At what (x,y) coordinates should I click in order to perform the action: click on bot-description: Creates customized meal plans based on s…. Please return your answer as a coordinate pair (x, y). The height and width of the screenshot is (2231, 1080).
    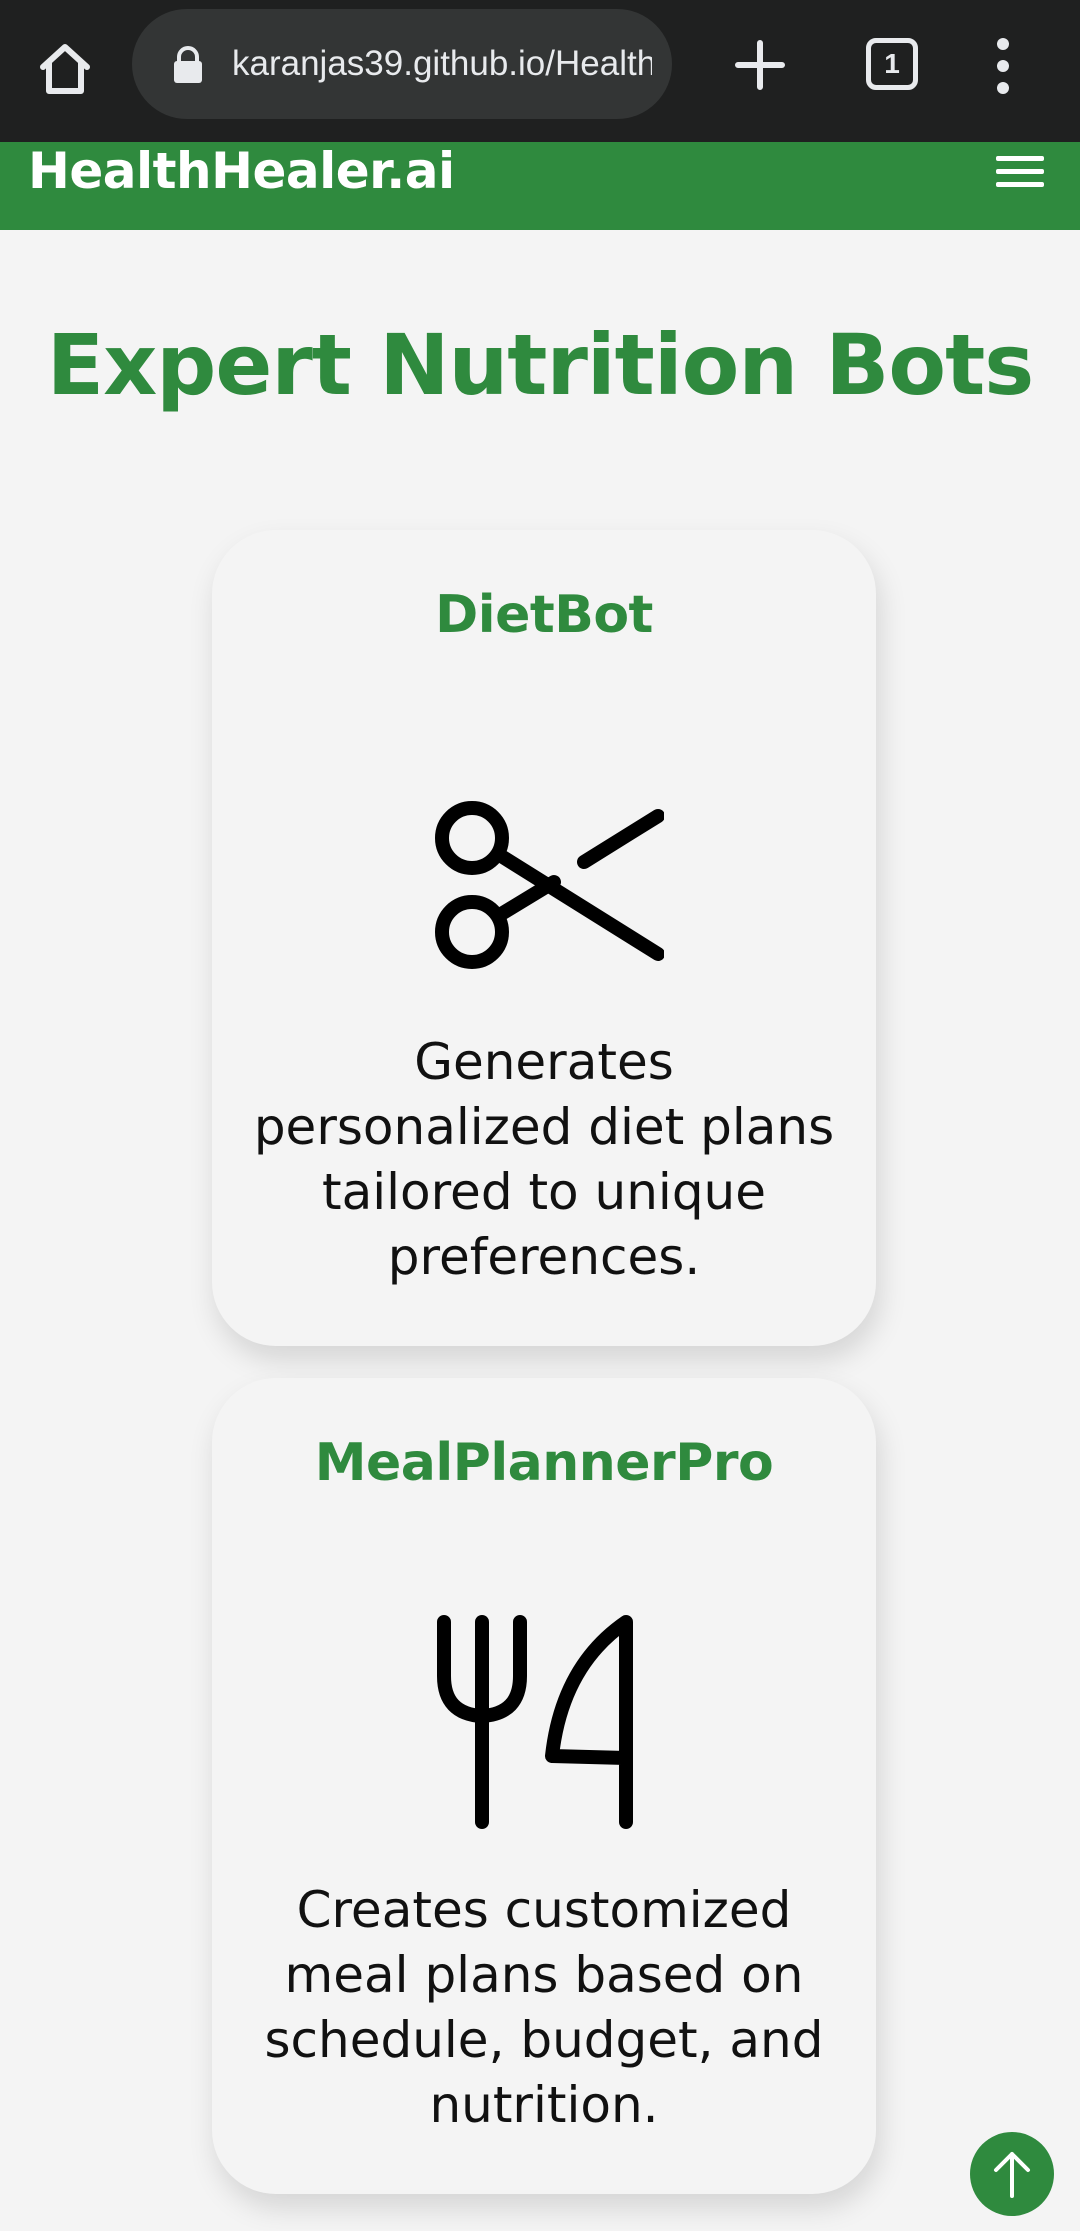
    Looking at the image, I should click on (544, 2007).